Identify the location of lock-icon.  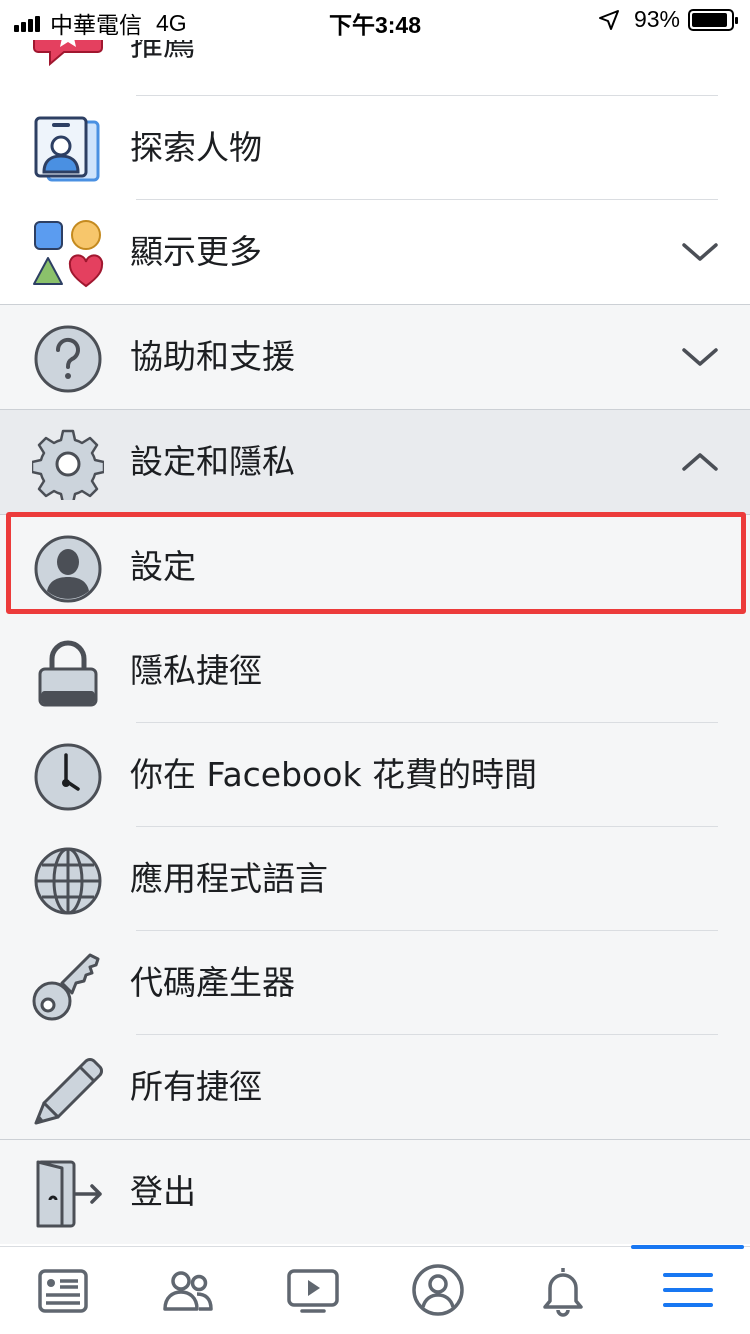
(68, 673).